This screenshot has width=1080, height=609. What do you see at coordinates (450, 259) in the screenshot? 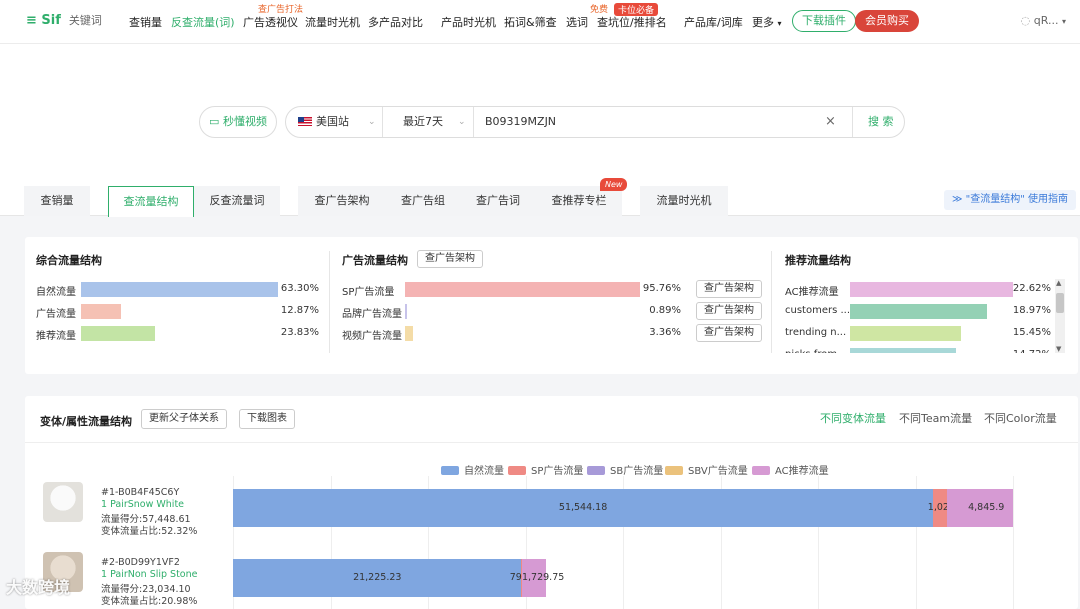
I see `ad-architecture-header-button: 查广告架构` at bounding box center [450, 259].